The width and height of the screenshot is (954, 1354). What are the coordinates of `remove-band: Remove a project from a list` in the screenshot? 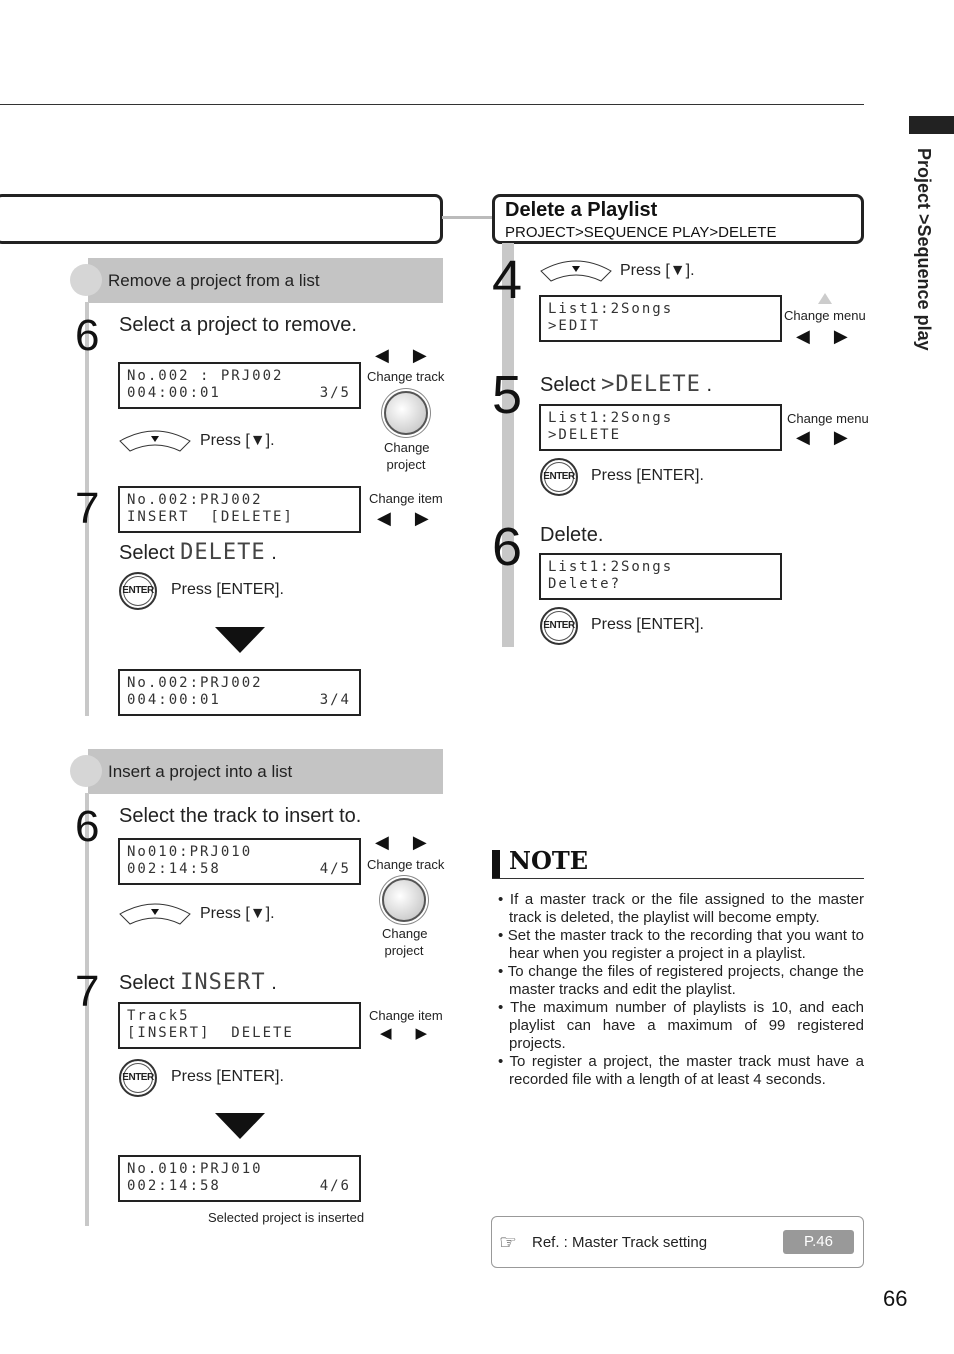 It's located at (265, 280).